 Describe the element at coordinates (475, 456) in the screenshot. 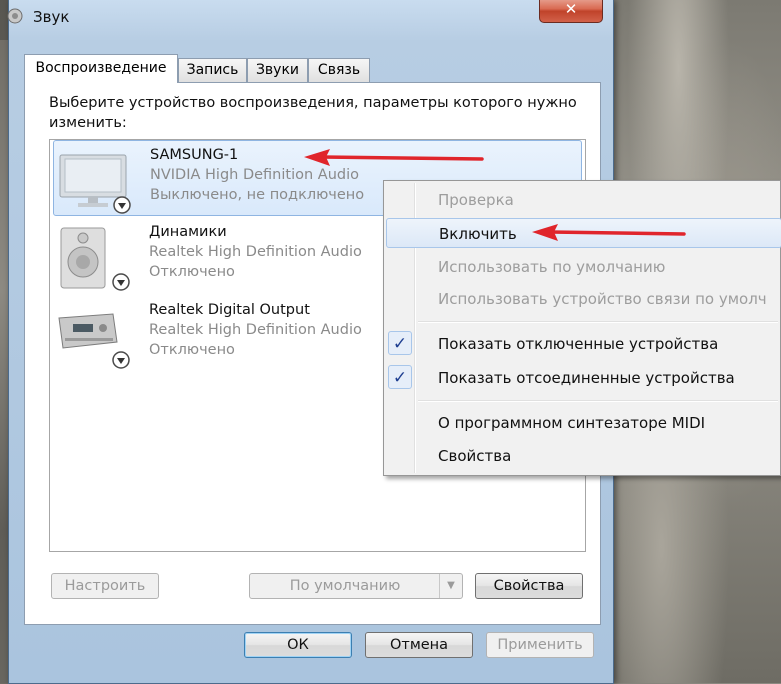

I see `menu-item-label: Свойства` at that location.